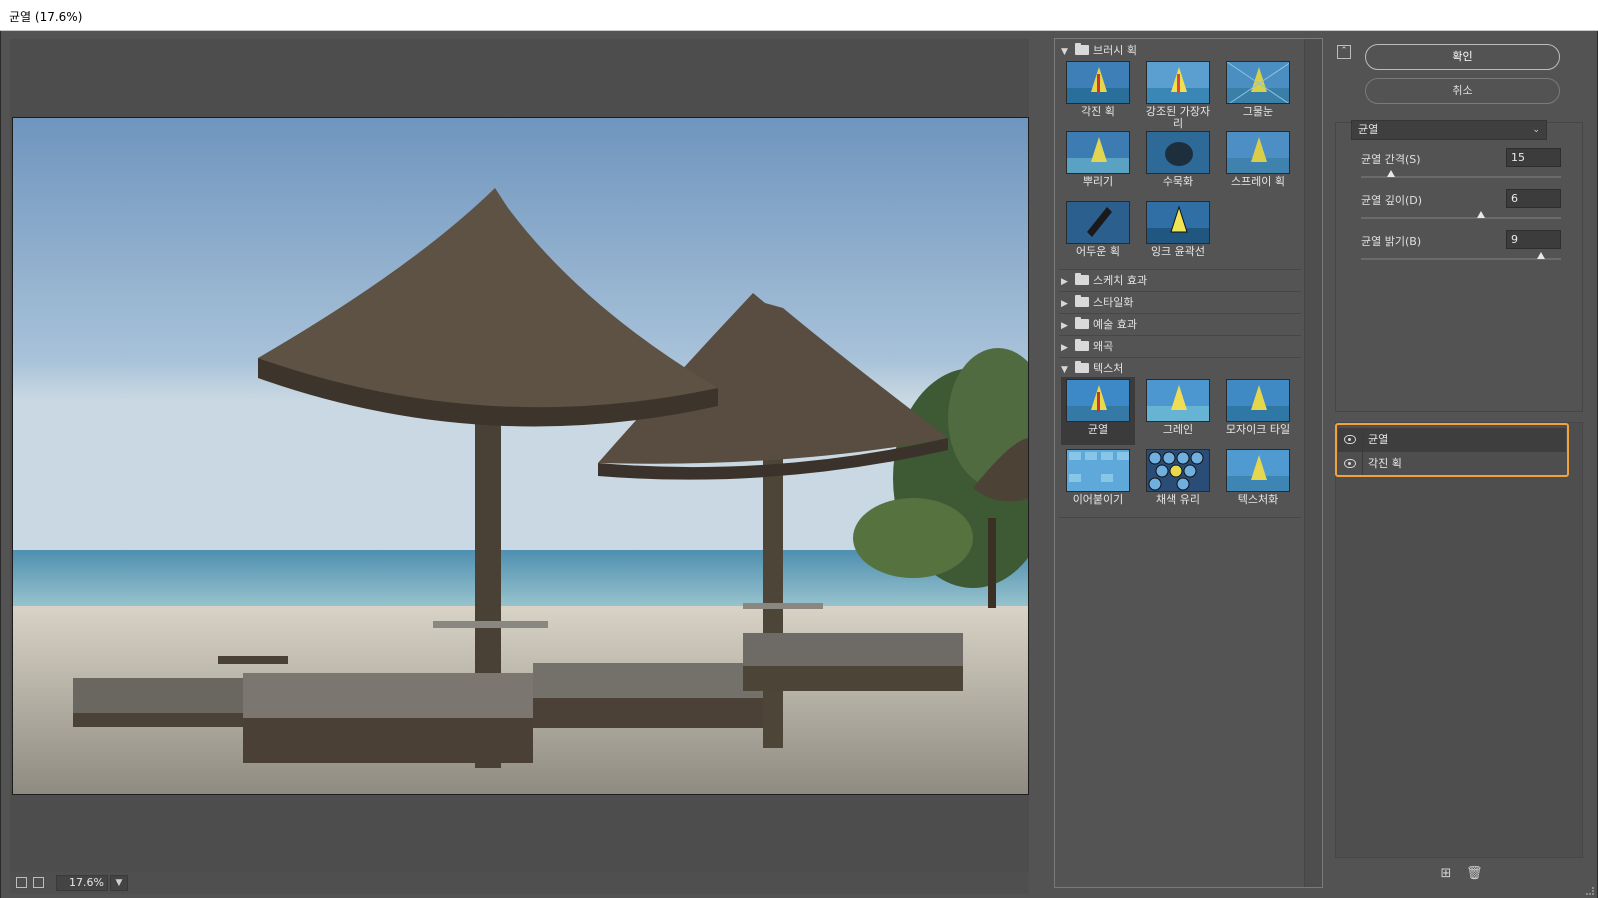 Image resolution: width=1598 pixels, height=898 pixels. What do you see at coordinates (1181, 369) in the screenshot?
I see `folder-texture: ▼ 텍스처` at bounding box center [1181, 369].